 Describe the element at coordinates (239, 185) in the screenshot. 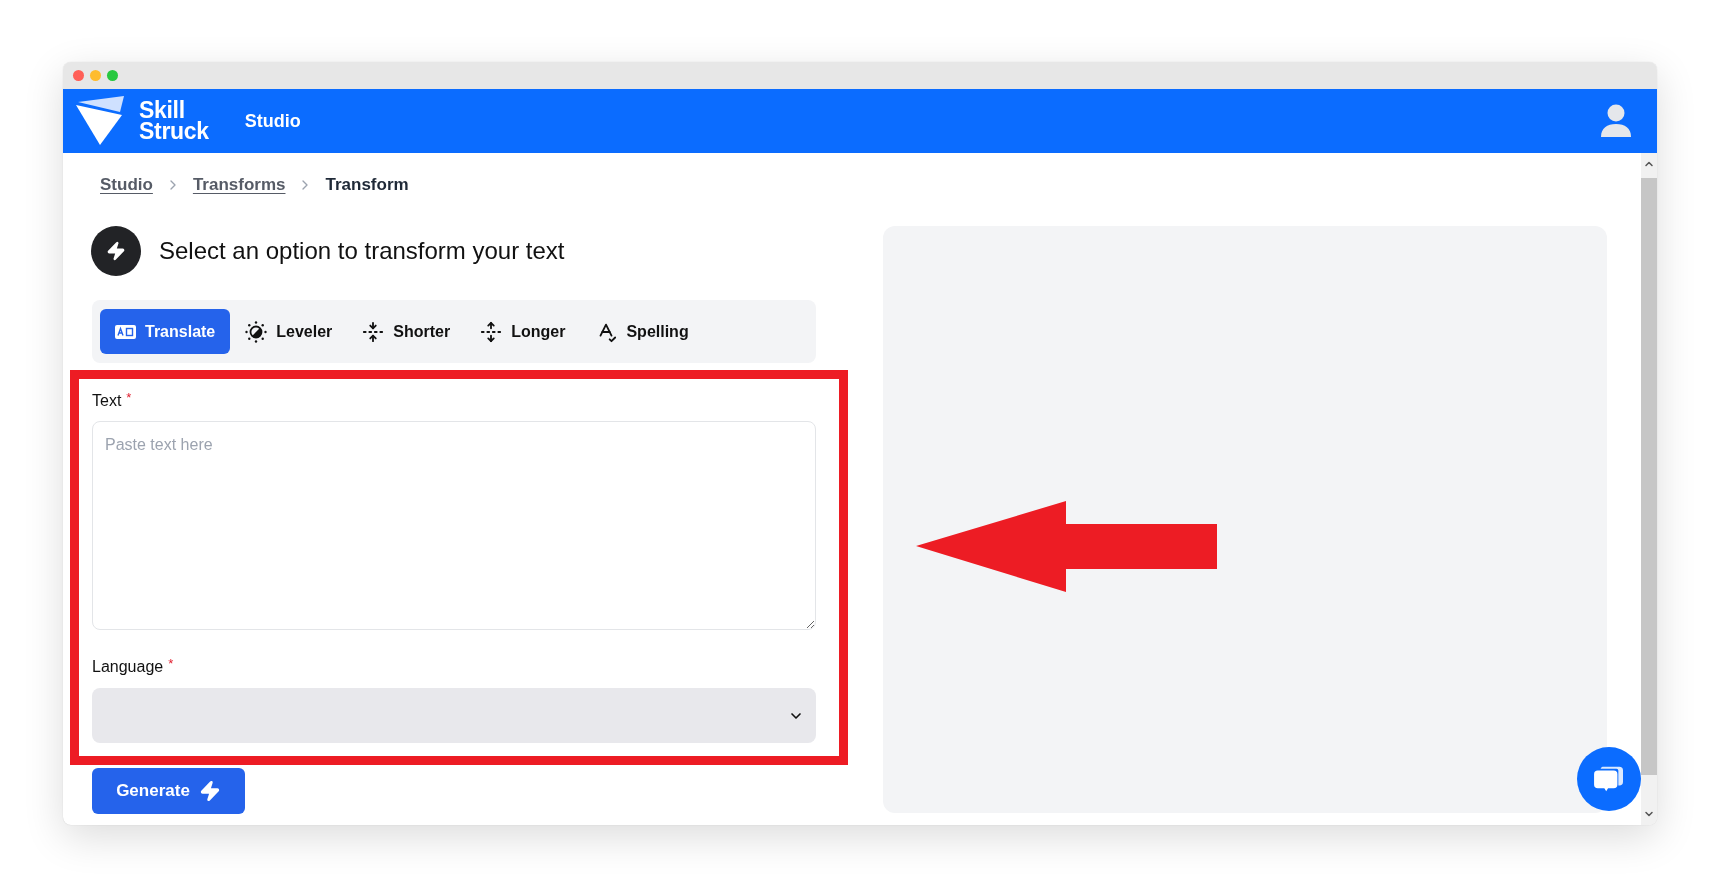

I see `breadcrumb-link: Transforms` at that location.